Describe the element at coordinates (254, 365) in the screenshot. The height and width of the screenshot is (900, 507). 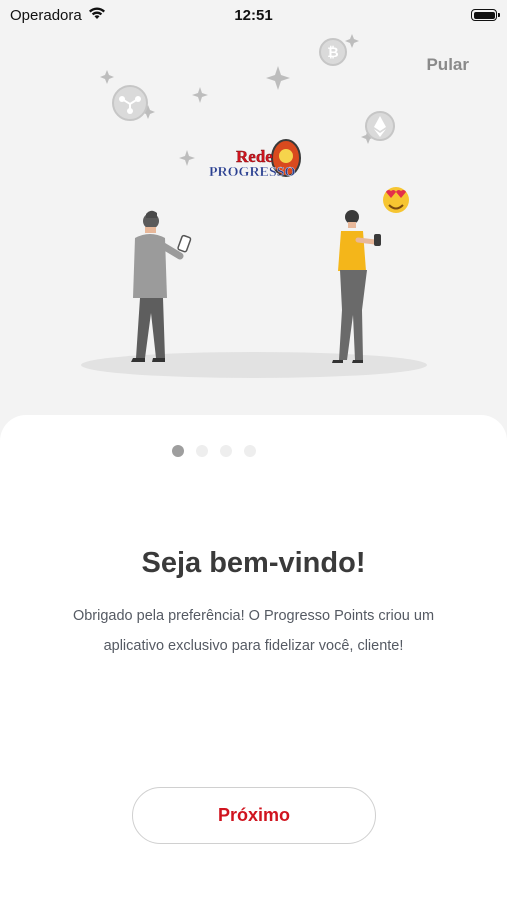
I see `ground-shadow` at that location.